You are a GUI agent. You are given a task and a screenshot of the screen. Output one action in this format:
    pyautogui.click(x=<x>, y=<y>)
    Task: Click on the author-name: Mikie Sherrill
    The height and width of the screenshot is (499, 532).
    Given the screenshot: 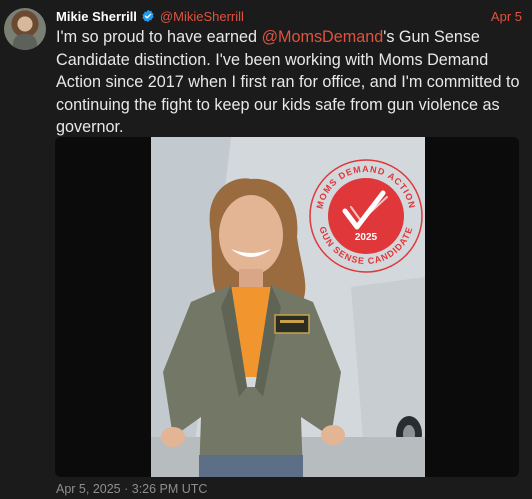 What is the action you would take?
    pyautogui.click(x=96, y=16)
    